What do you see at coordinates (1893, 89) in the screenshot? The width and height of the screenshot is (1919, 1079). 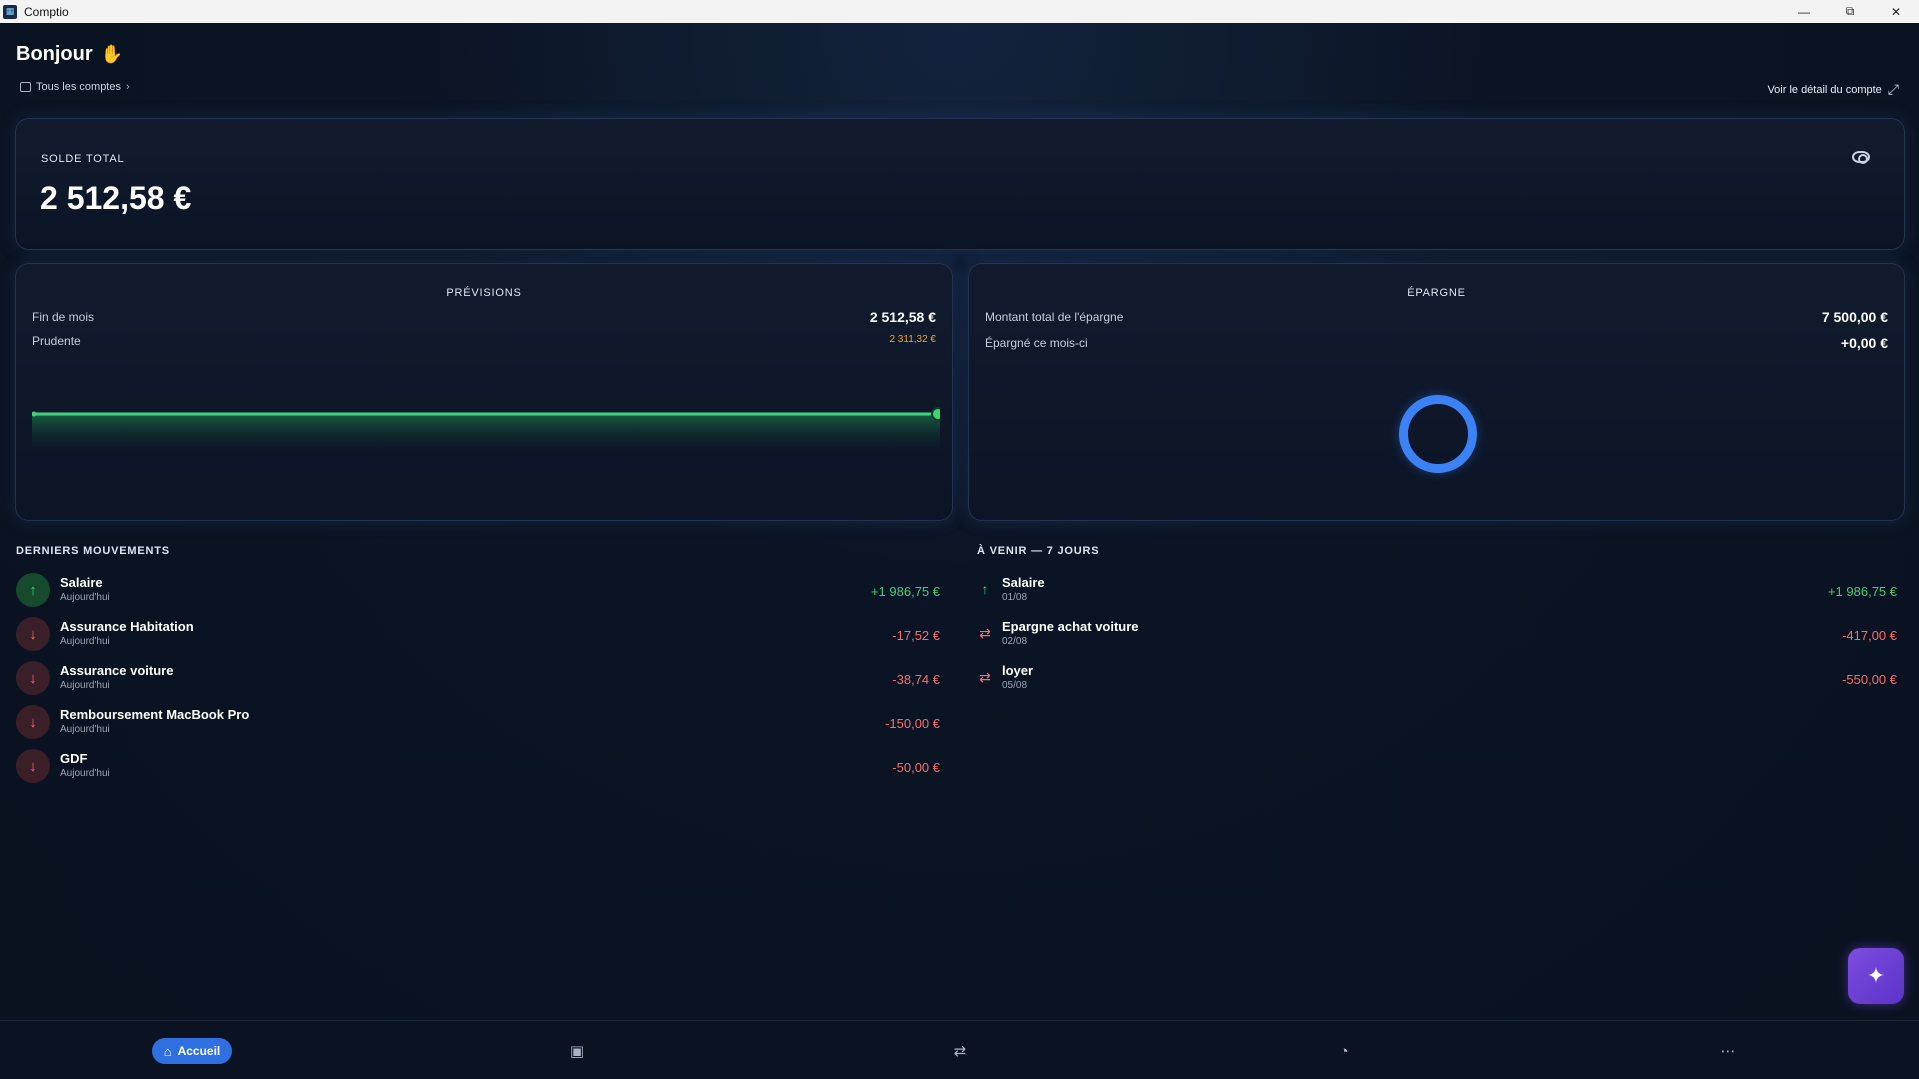 I see `expand-icon: ⤢` at bounding box center [1893, 89].